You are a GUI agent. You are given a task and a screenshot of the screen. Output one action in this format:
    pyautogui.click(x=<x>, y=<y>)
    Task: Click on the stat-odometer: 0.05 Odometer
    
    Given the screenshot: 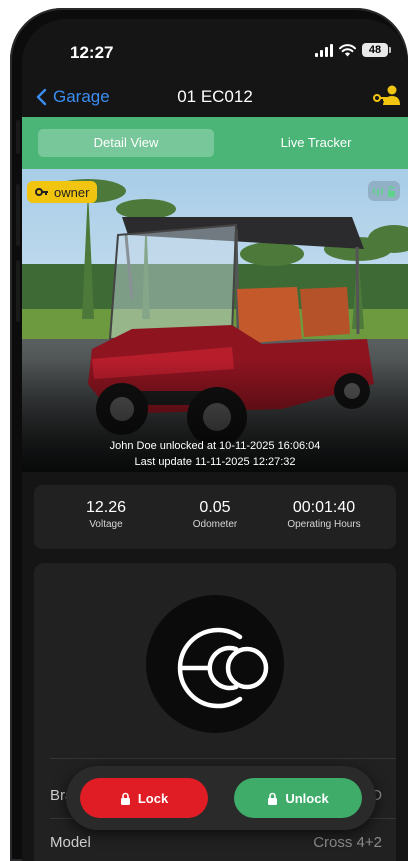 What is the action you would take?
    pyautogui.click(x=215, y=514)
    